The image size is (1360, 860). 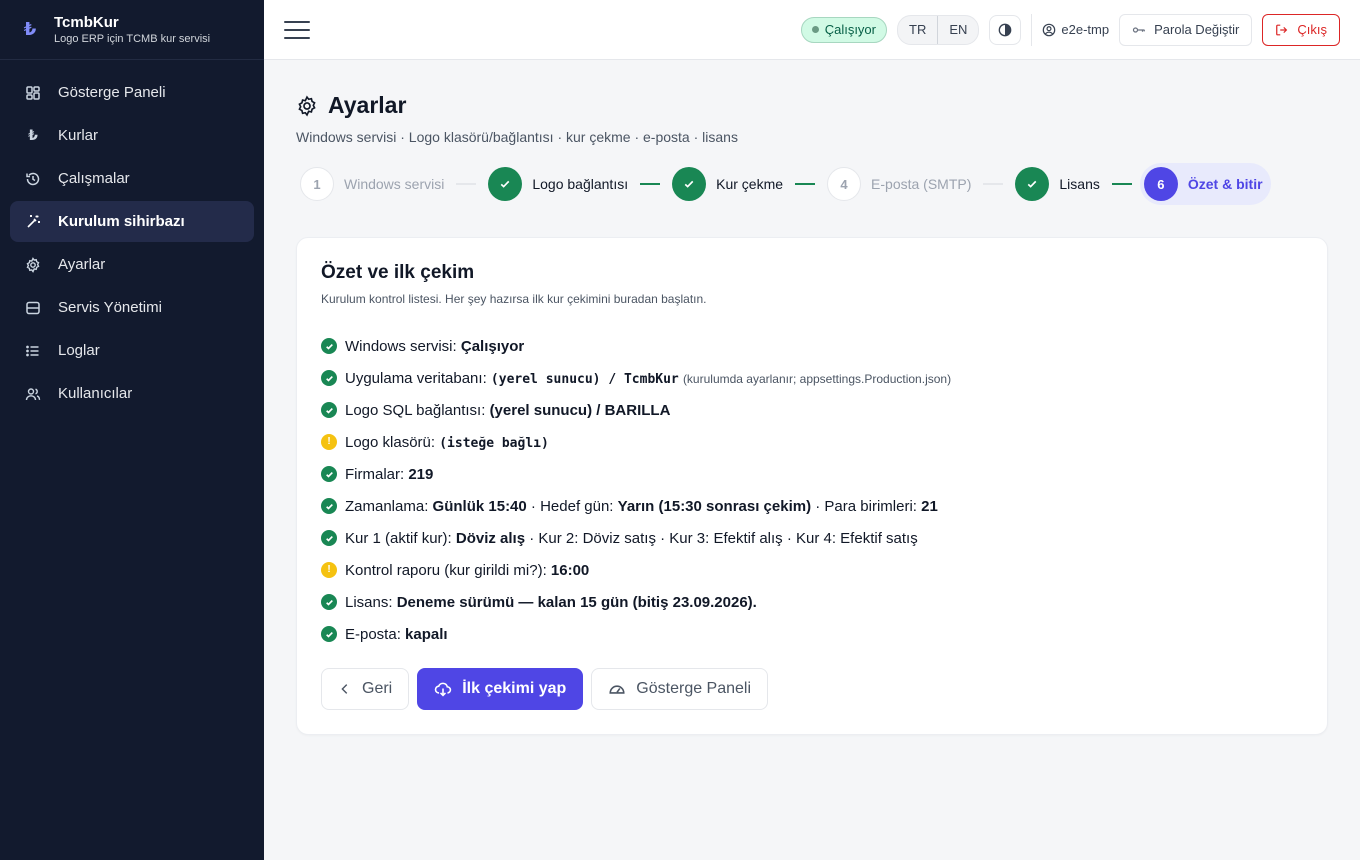 I want to click on step-logo-connection: Logo bağlantısı, so click(x=558, y=184).